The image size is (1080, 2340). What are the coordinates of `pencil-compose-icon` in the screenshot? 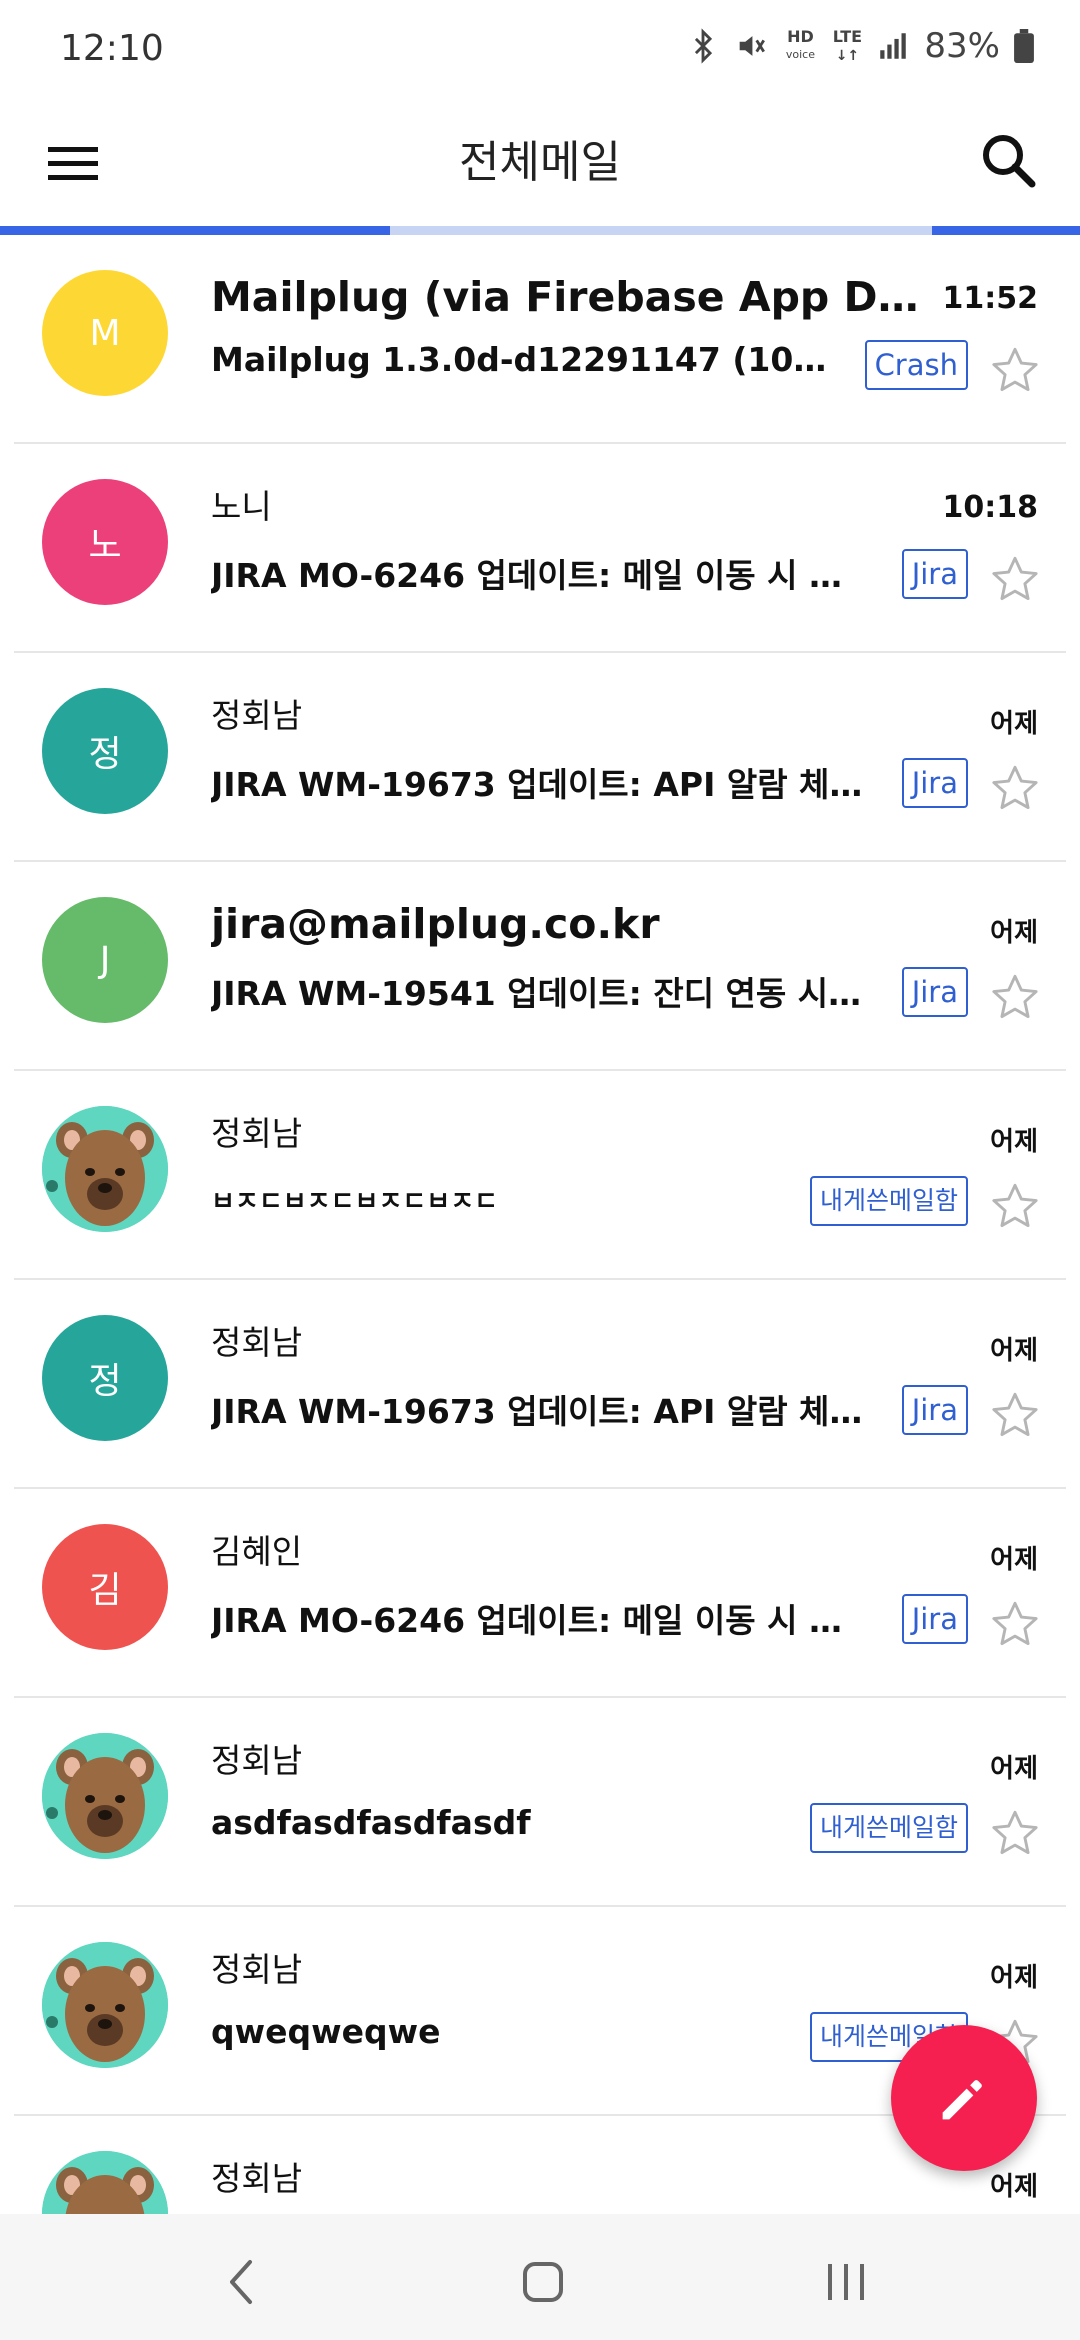 It's located at (962, 2100).